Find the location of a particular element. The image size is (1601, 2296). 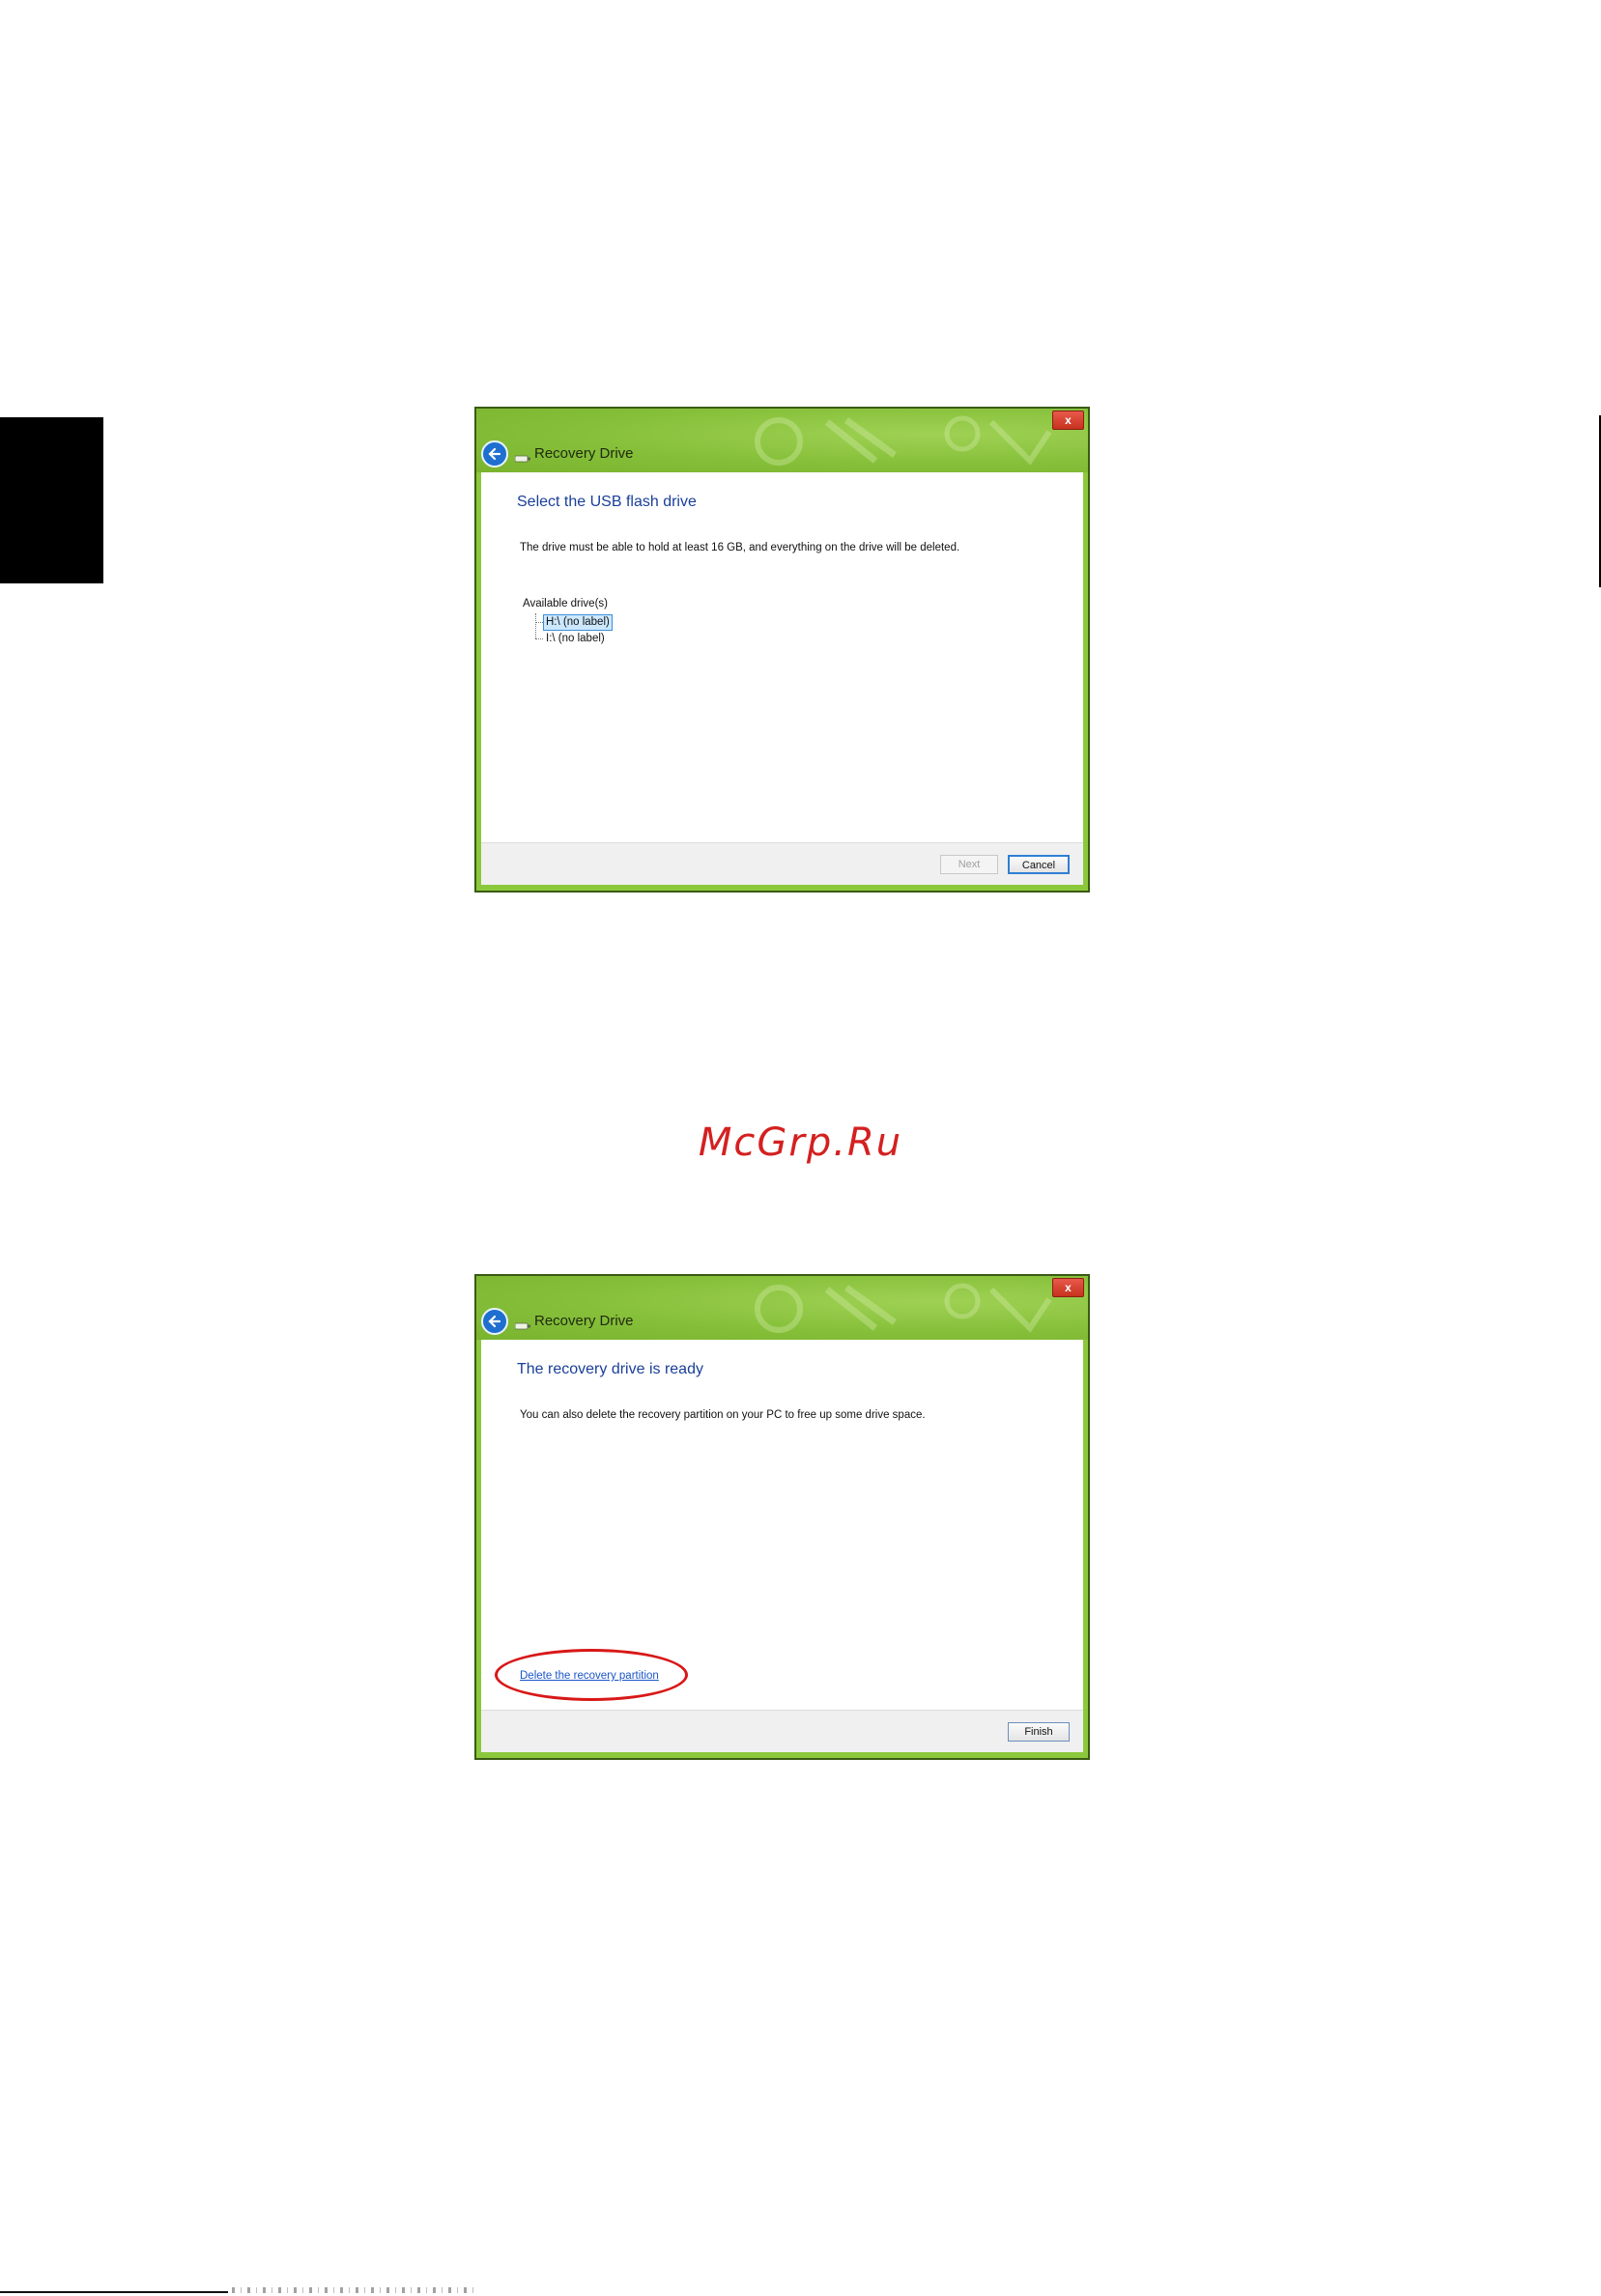

drive-item-i: I:\ (no label) is located at coordinates (575, 639).